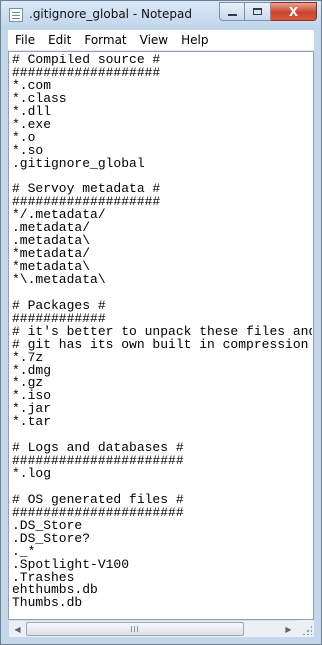  Describe the element at coordinates (162, 125) in the screenshot. I see `text-line: *.exe` at that location.